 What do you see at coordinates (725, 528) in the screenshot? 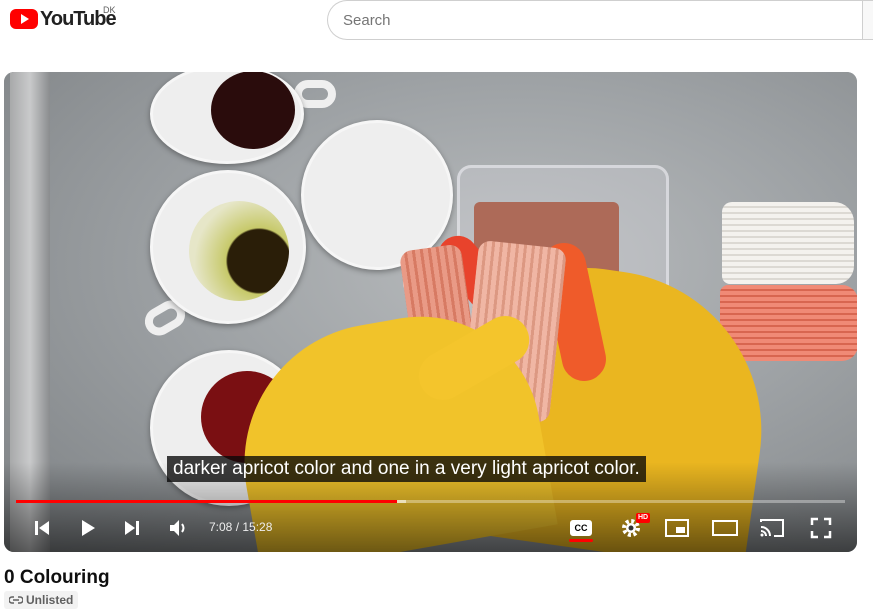
I see `theater-mode-icon` at bounding box center [725, 528].